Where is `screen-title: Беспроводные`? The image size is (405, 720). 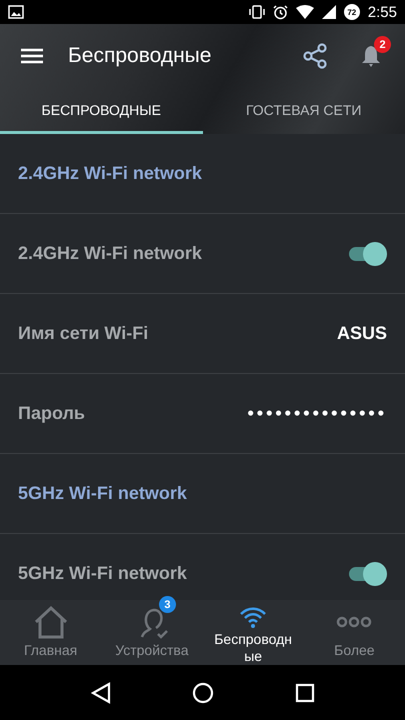
screen-title: Беспроводные is located at coordinates (140, 56).